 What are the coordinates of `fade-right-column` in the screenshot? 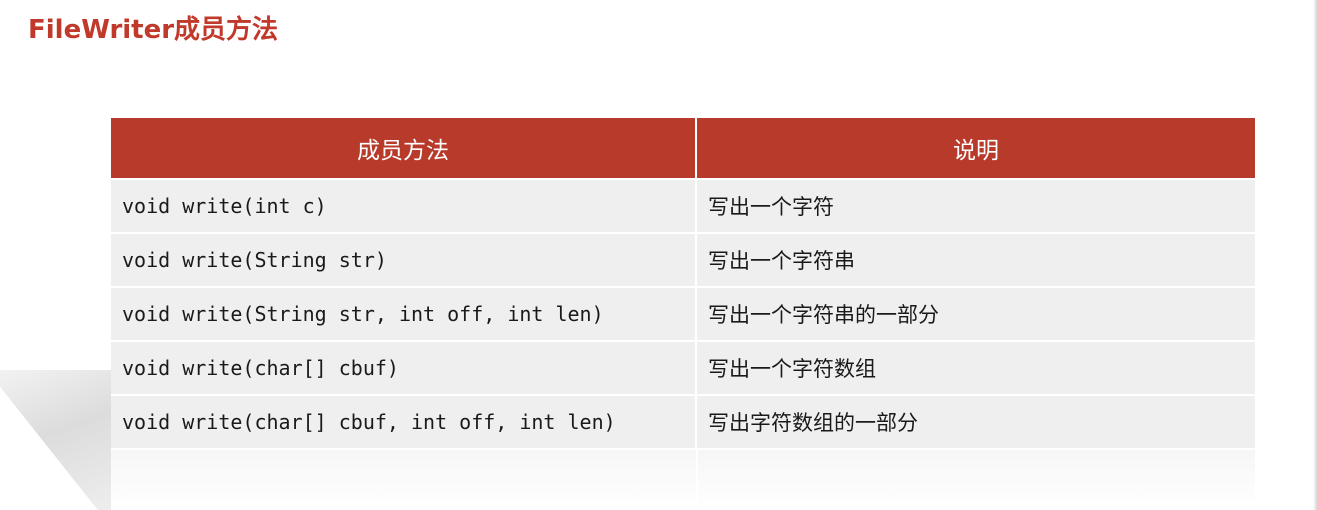 It's located at (976, 480).